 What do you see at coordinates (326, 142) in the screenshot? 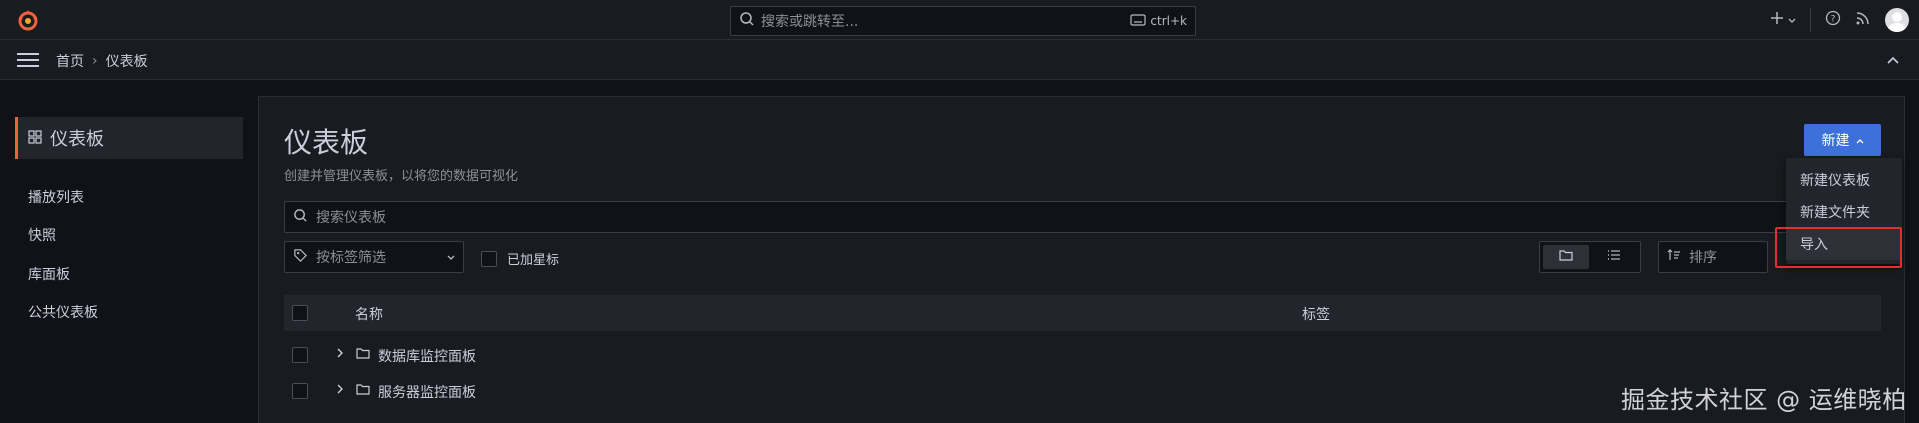
I see `page-title: 仪表板` at bounding box center [326, 142].